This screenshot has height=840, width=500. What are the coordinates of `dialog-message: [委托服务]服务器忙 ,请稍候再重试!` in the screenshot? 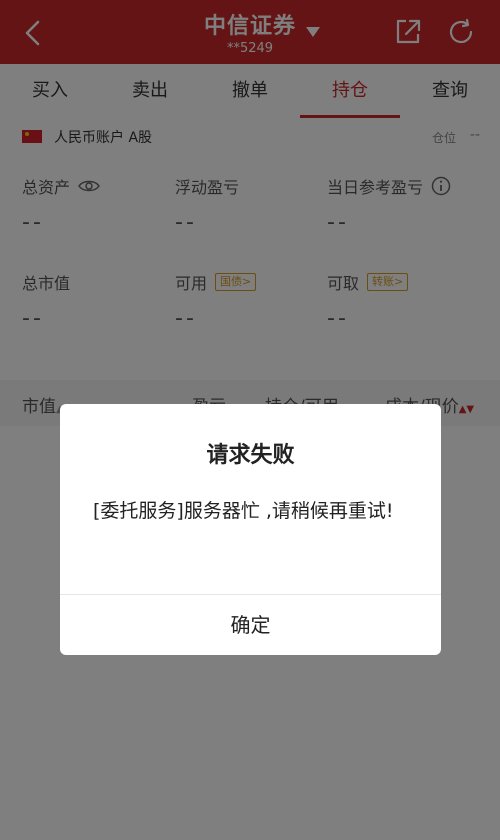 It's located at (243, 511).